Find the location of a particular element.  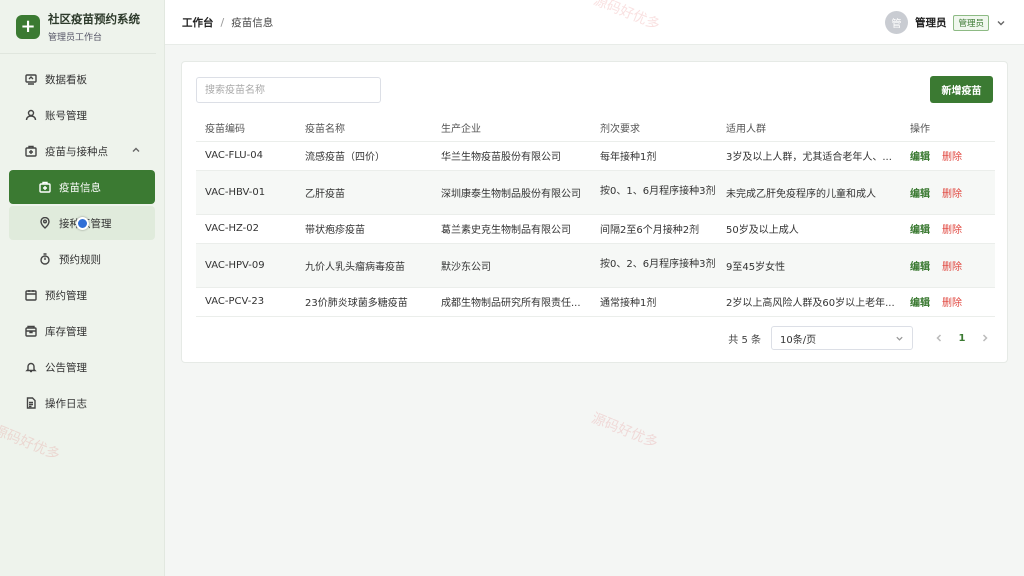

sidebar-item-vaccine-info: 疫苗信息 is located at coordinates (82, 187).